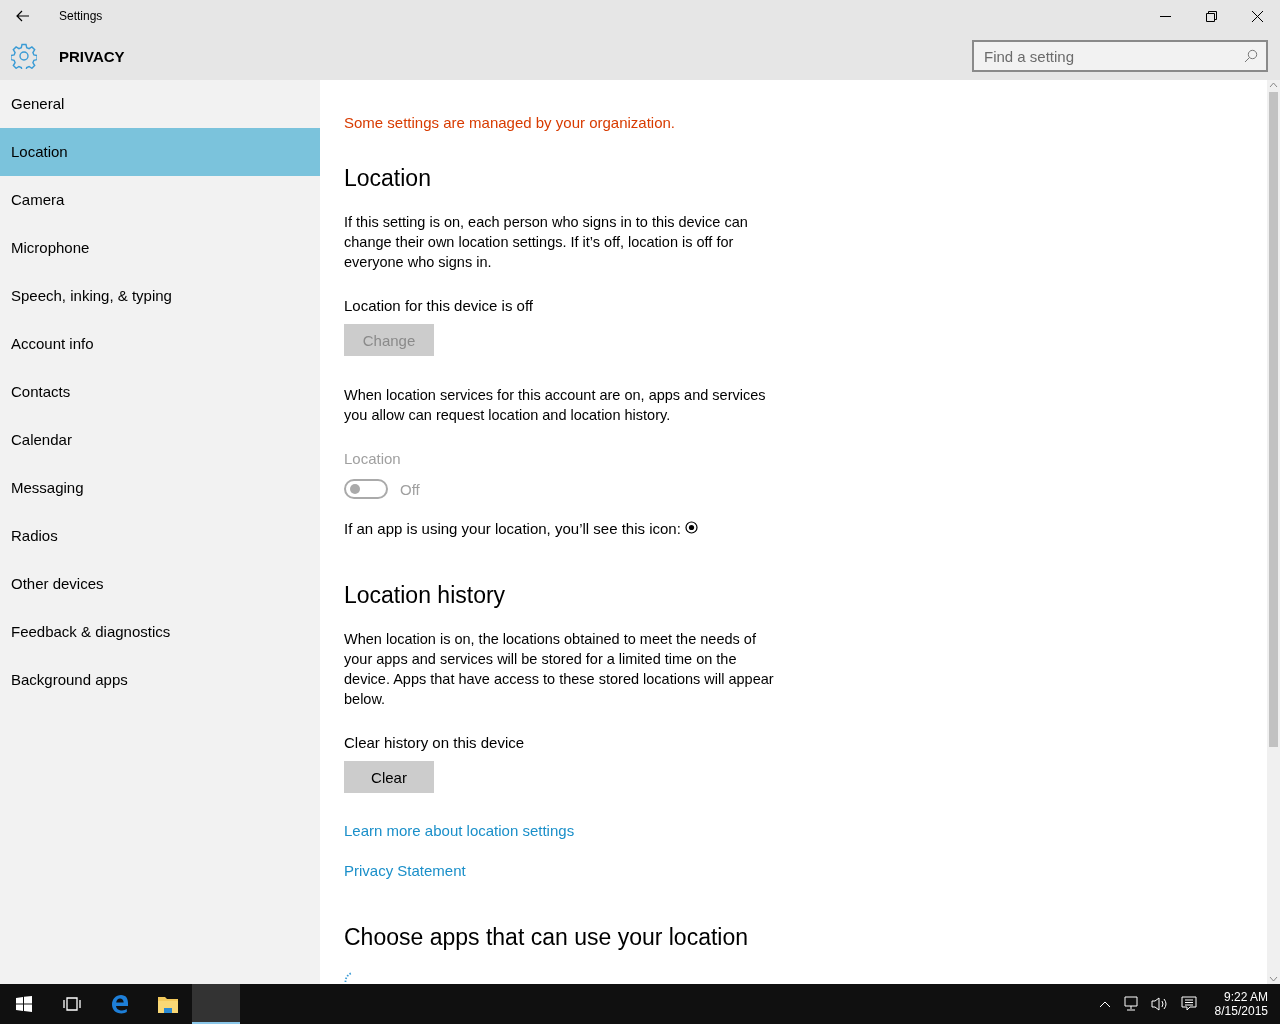 This screenshot has height=1024, width=1280. What do you see at coordinates (1188, 1004) in the screenshot?
I see `action-center-icon` at bounding box center [1188, 1004].